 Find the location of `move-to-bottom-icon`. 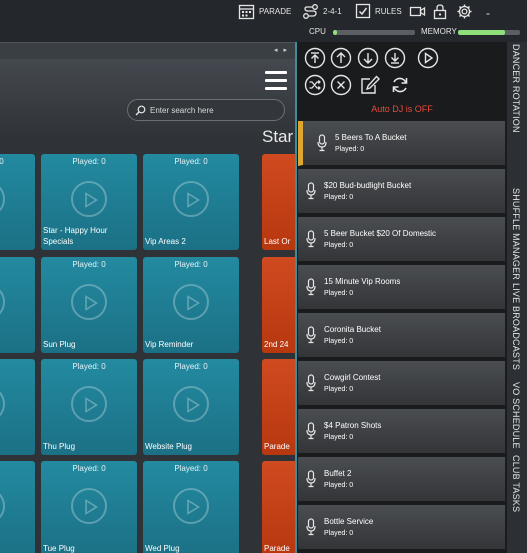

move-to-bottom-icon is located at coordinates (395, 58).